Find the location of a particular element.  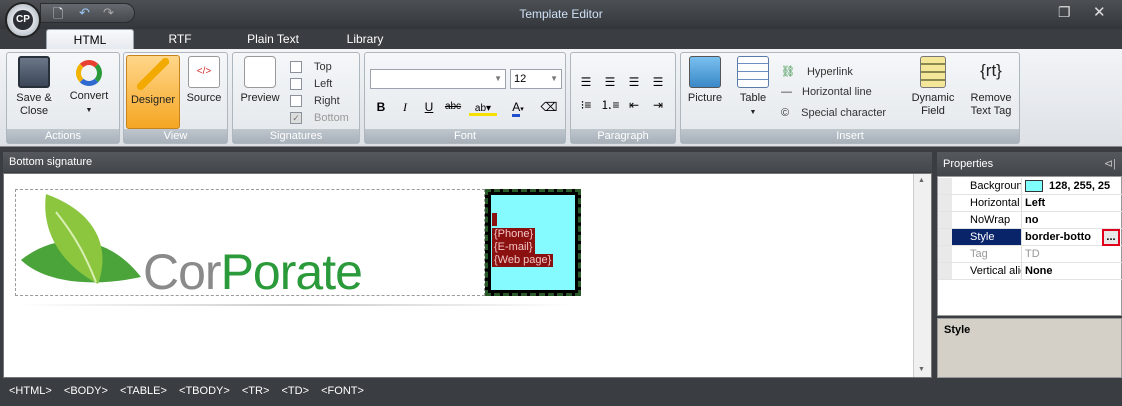

hyperlink-icon: ⛓ is located at coordinates (788, 72).